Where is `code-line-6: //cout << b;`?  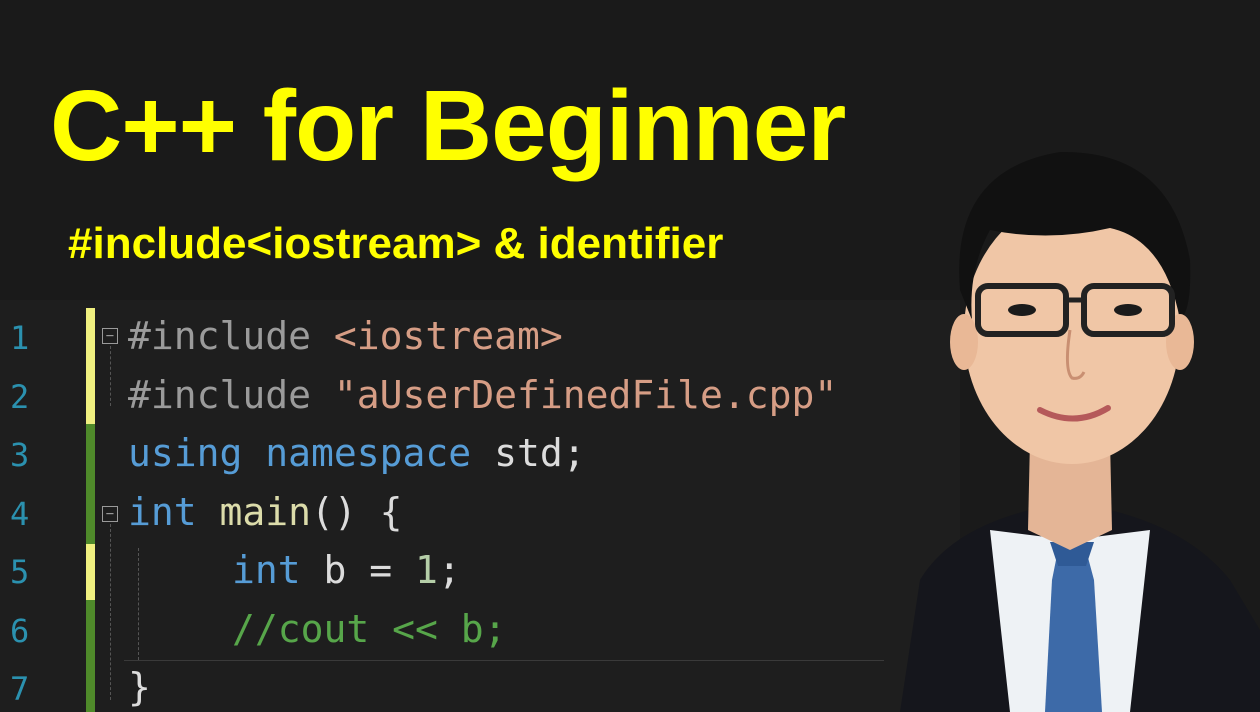
code-line-6: //cout << b; is located at coordinates (369, 629).